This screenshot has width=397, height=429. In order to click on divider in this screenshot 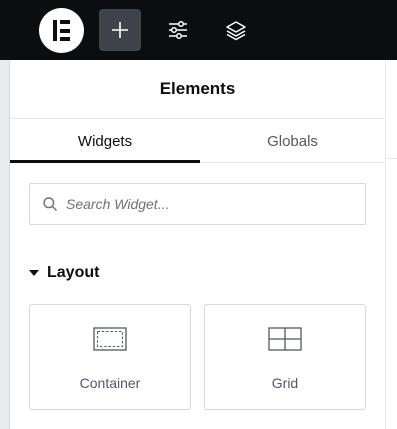, I will do `click(391, 158)`.